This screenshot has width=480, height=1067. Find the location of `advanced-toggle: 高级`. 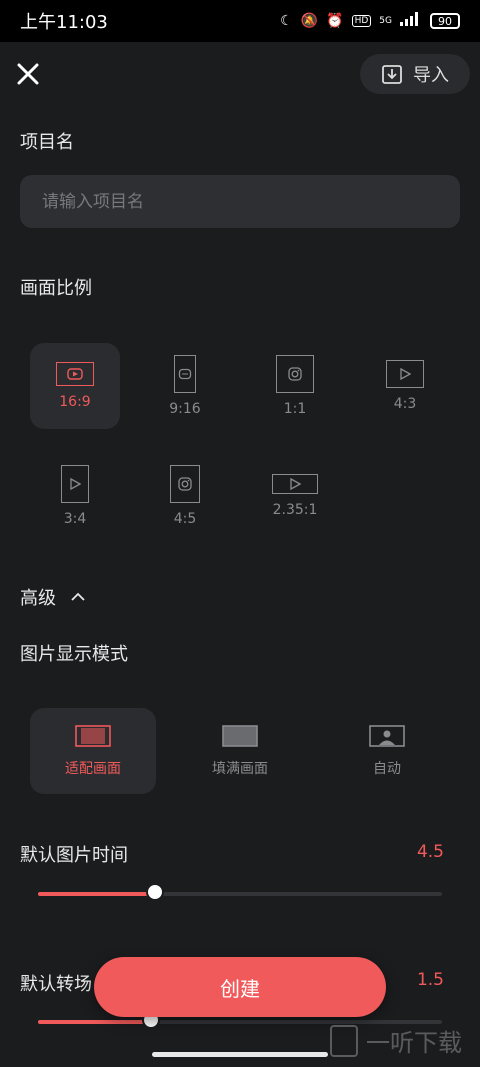

advanced-toggle: 高级 is located at coordinates (53, 597).